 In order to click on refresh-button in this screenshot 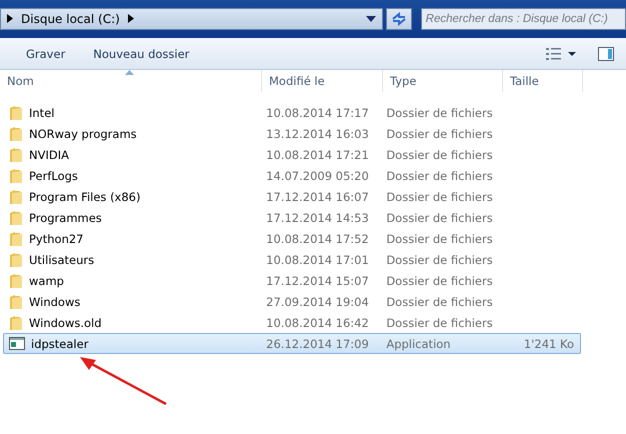, I will do `click(399, 19)`.